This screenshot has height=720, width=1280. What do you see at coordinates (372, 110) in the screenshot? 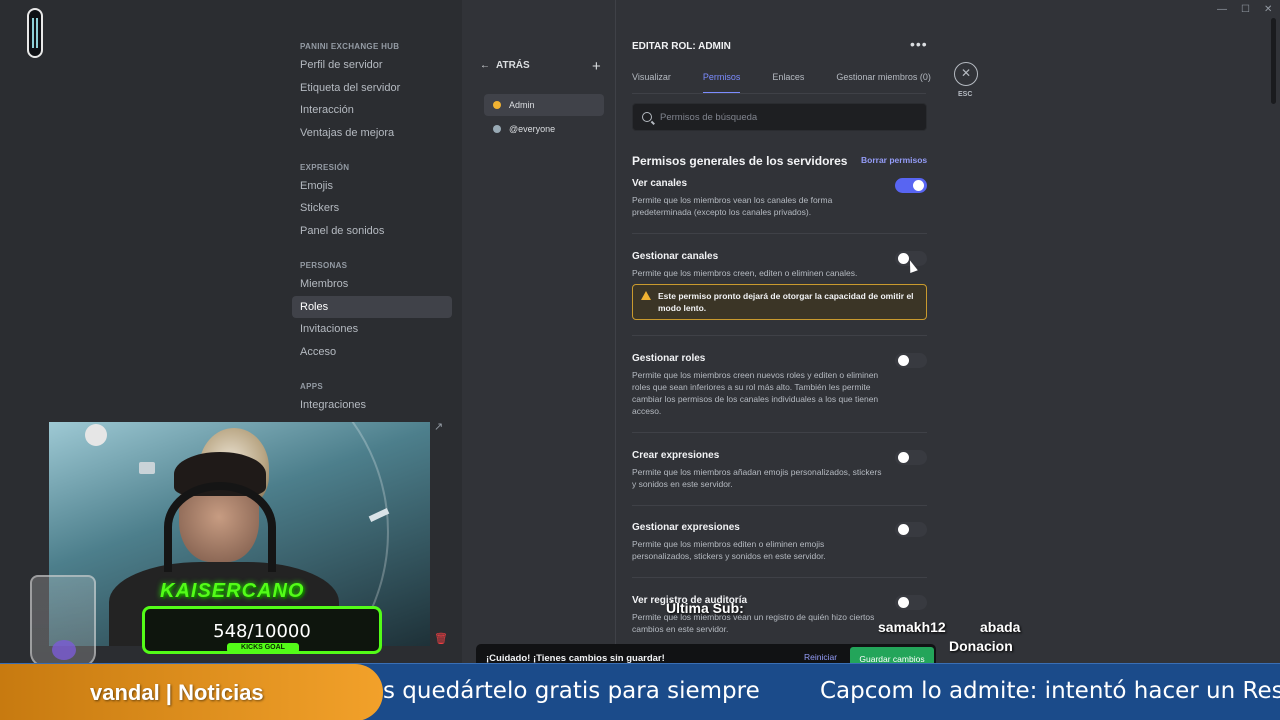
I see `nav-item-engagement: Interacción` at bounding box center [372, 110].